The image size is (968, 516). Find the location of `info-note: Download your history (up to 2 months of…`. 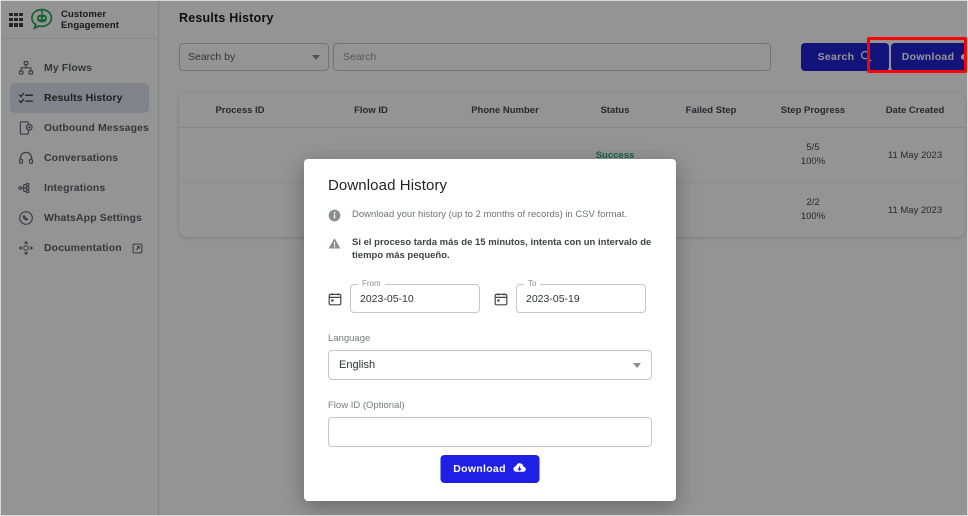

info-note: Download your history (up to 2 months of… is located at coordinates (490, 215).